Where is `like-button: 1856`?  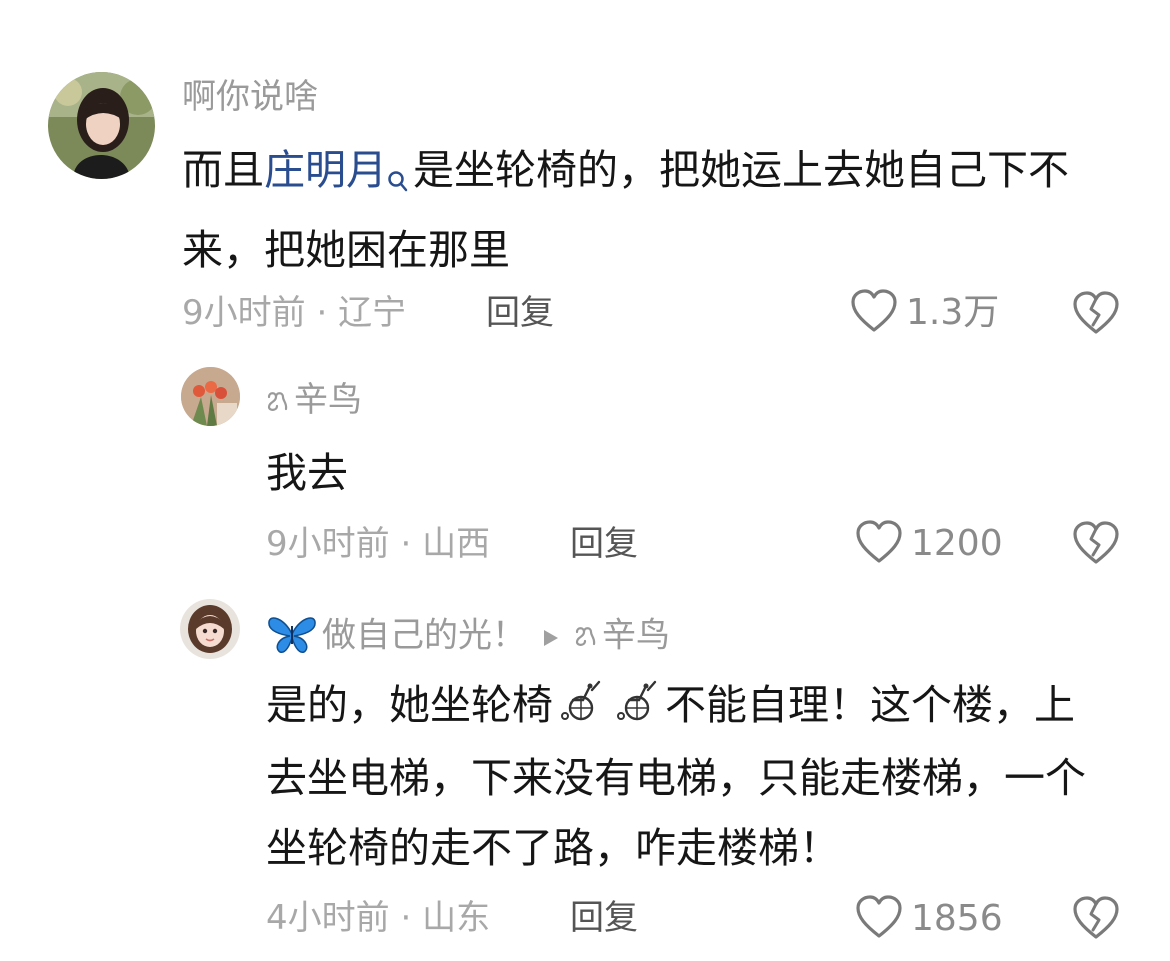
like-button: 1856 is located at coordinates (929, 919).